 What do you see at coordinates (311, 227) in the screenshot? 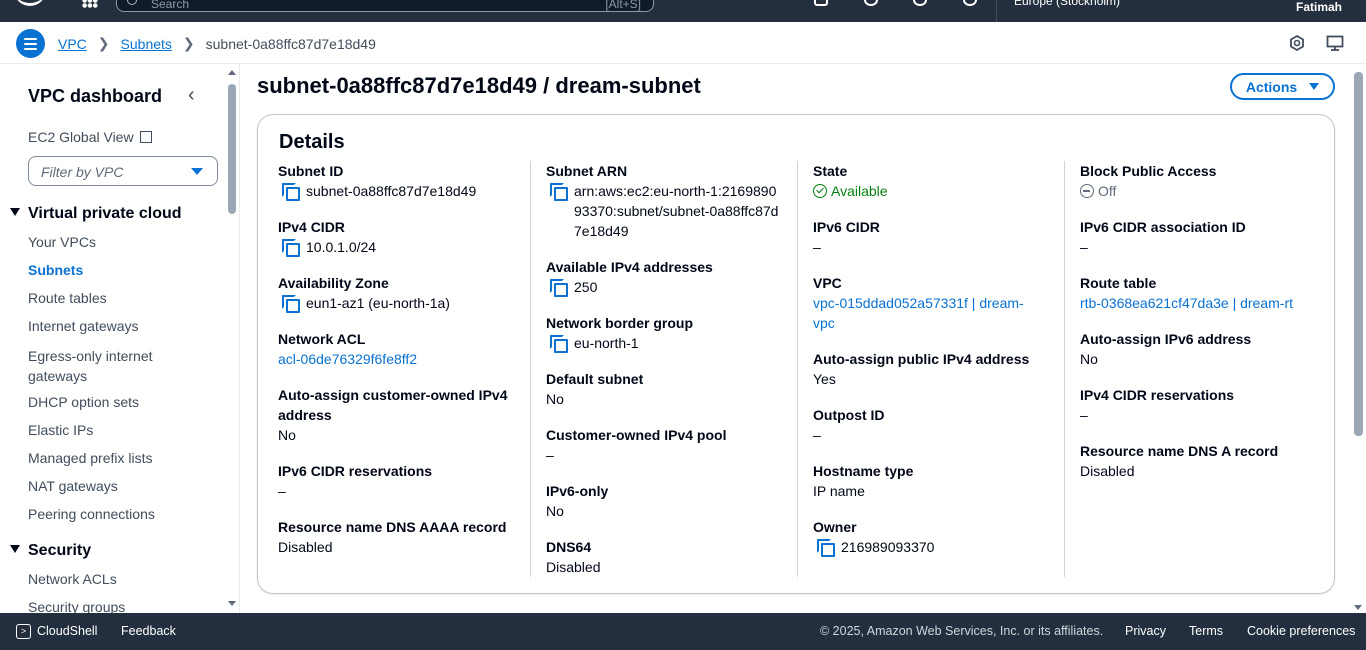
I see `detail-label: IPv4 CIDR` at bounding box center [311, 227].